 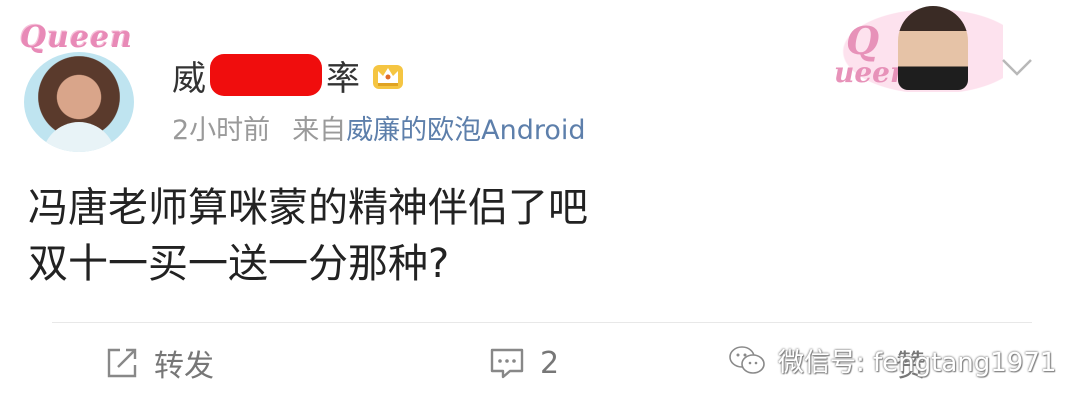 What do you see at coordinates (189, 78) in the screenshot?
I see `username-prefix: 威` at bounding box center [189, 78].